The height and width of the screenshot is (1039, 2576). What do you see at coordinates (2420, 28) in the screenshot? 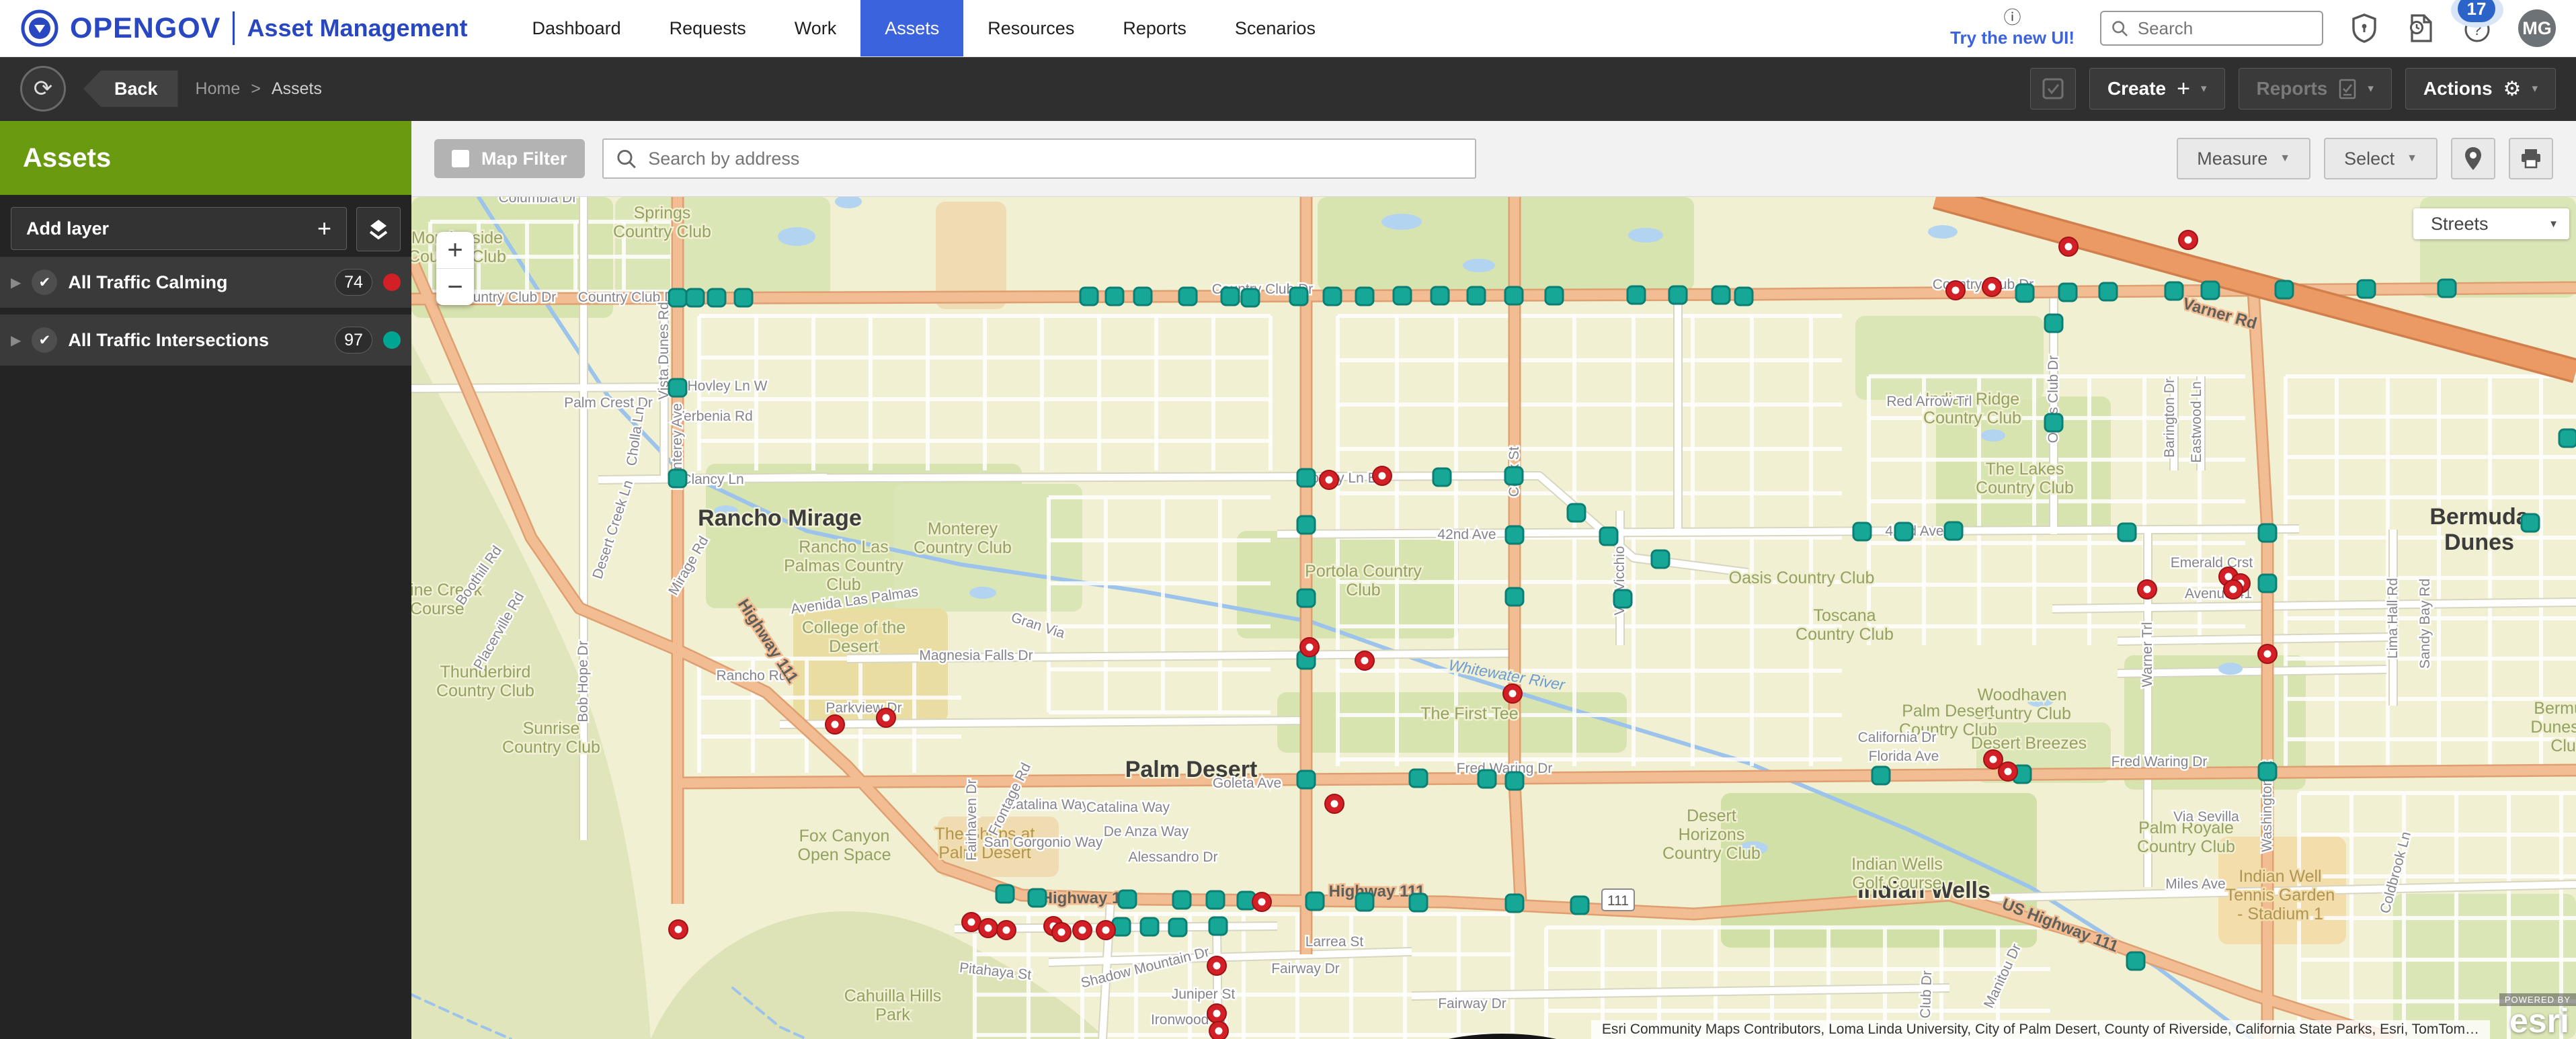
I see `activity-log-button` at bounding box center [2420, 28].